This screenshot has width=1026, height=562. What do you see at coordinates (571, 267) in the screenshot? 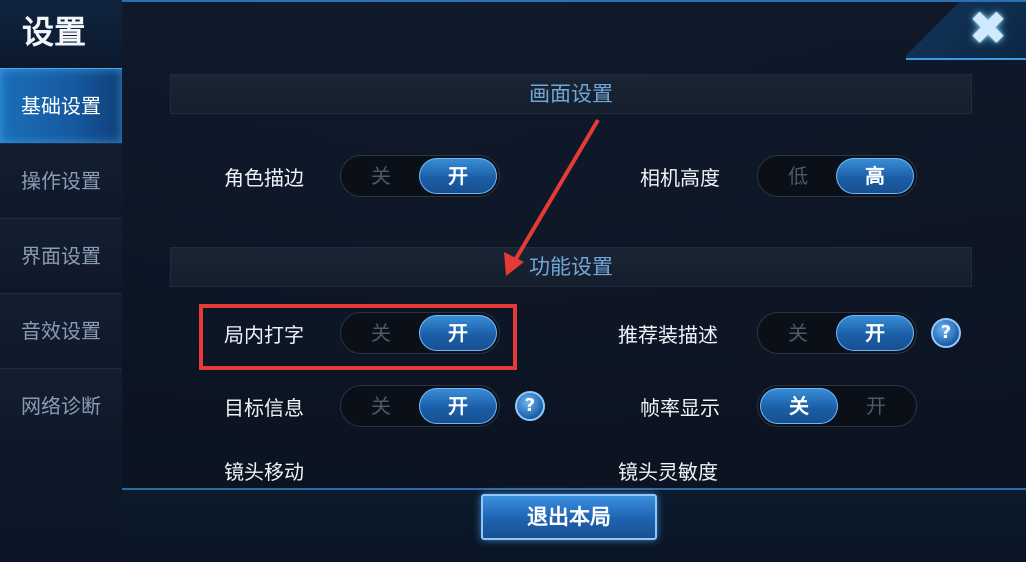
I see `section-header-function: 功能设置` at bounding box center [571, 267].